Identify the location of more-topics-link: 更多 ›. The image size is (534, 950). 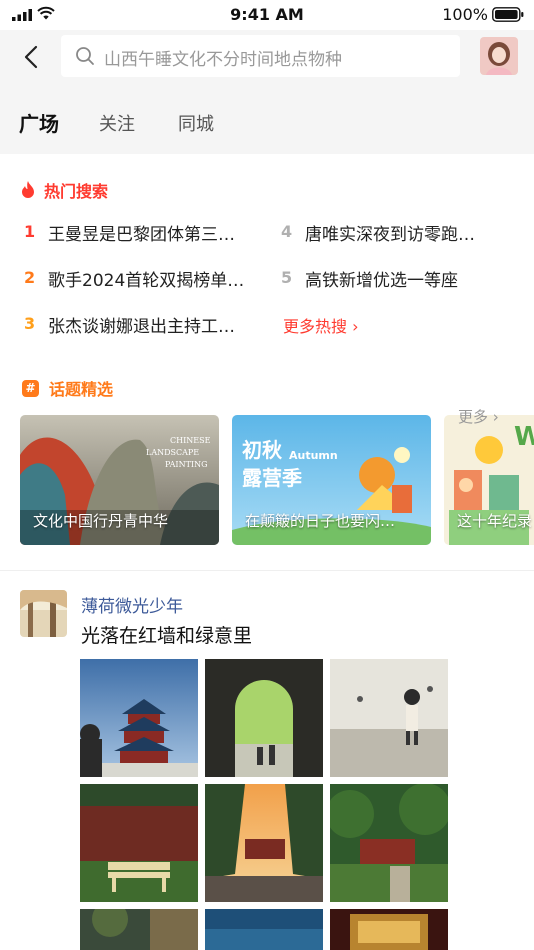
(478, 416).